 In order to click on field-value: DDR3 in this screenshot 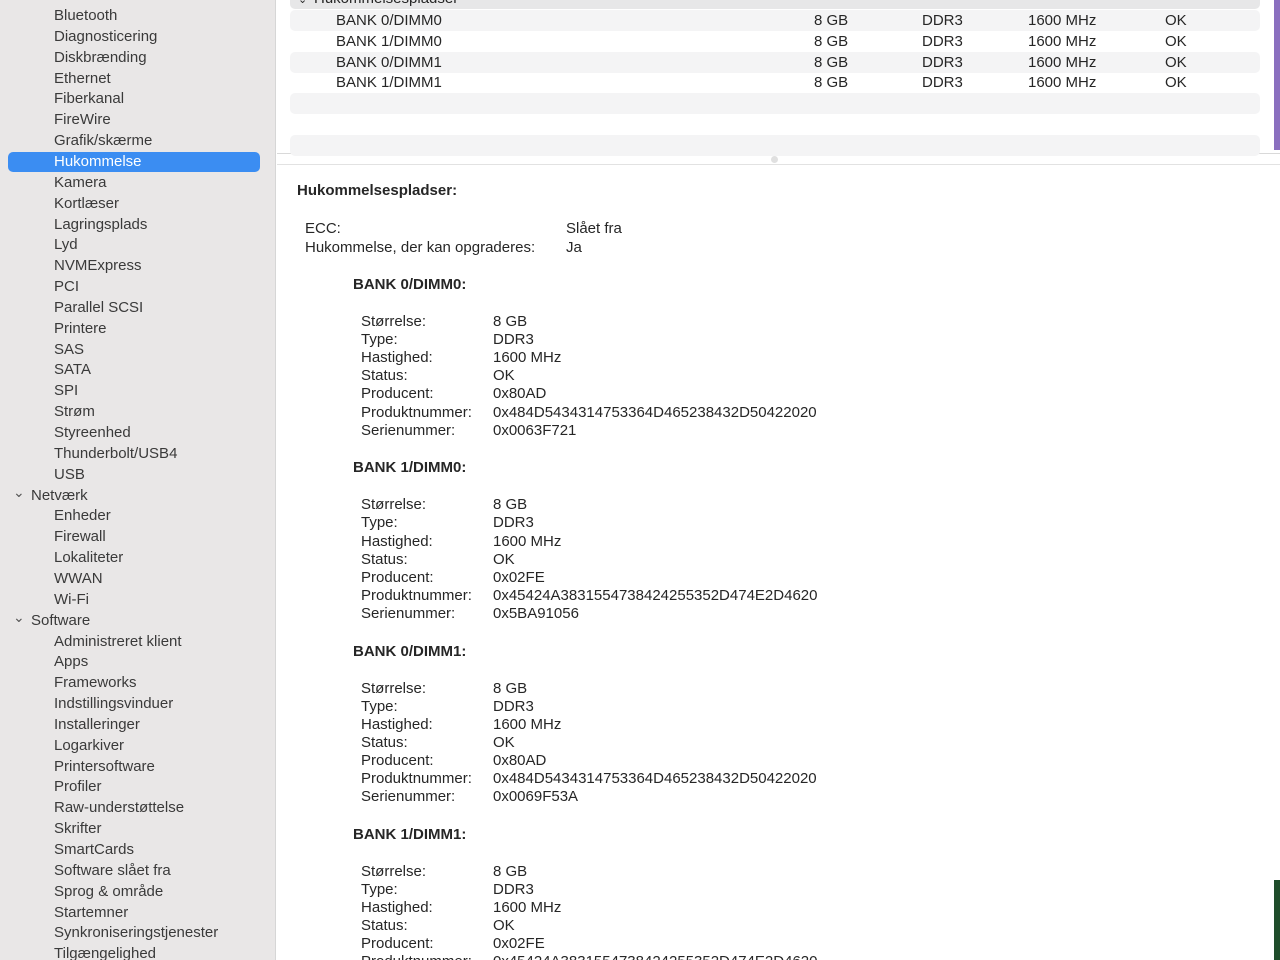, I will do `click(513, 340)`.